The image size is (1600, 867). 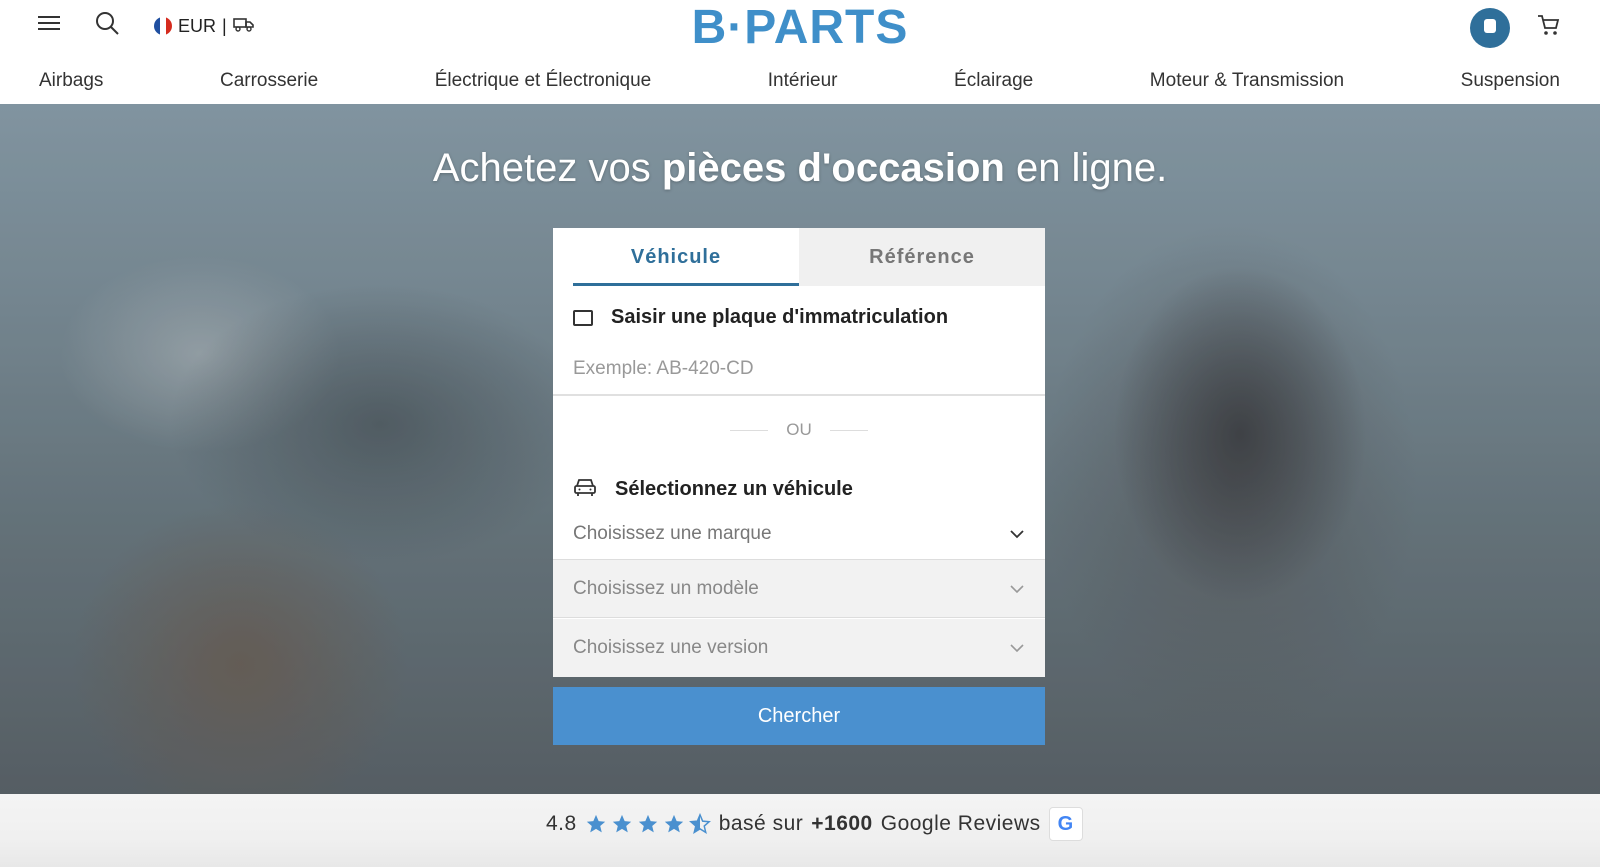 I want to click on plate-label: Saisir une plaque d'immatriculation, so click(x=780, y=317).